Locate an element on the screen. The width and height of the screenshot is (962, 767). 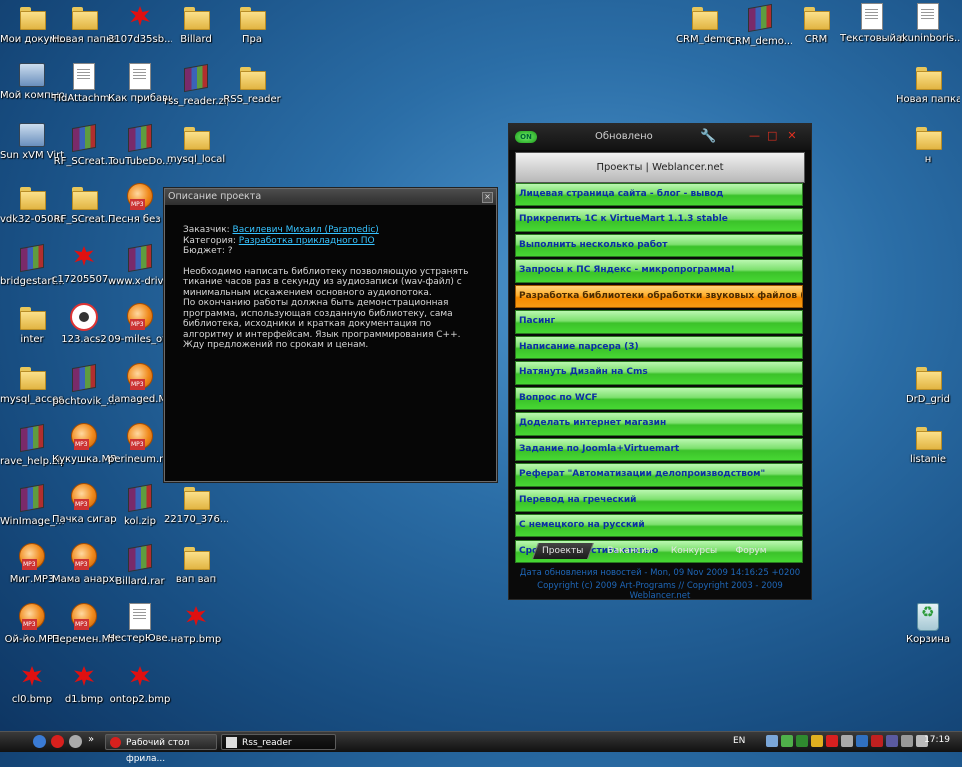
project-item: Доделать интернет магазин is located at coordinates (659, 424).